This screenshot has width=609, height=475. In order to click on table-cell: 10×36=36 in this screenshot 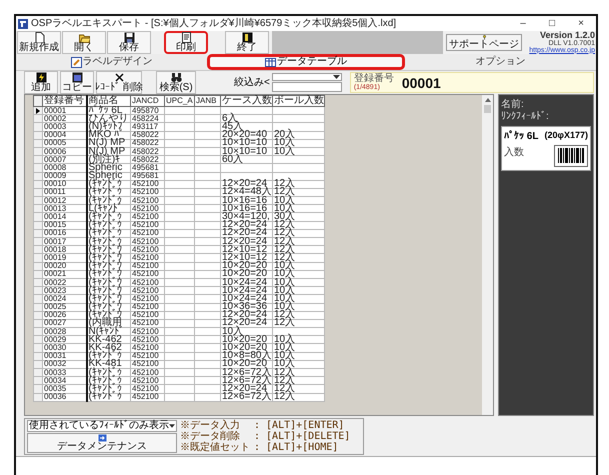, I will do `click(246, 307)`.